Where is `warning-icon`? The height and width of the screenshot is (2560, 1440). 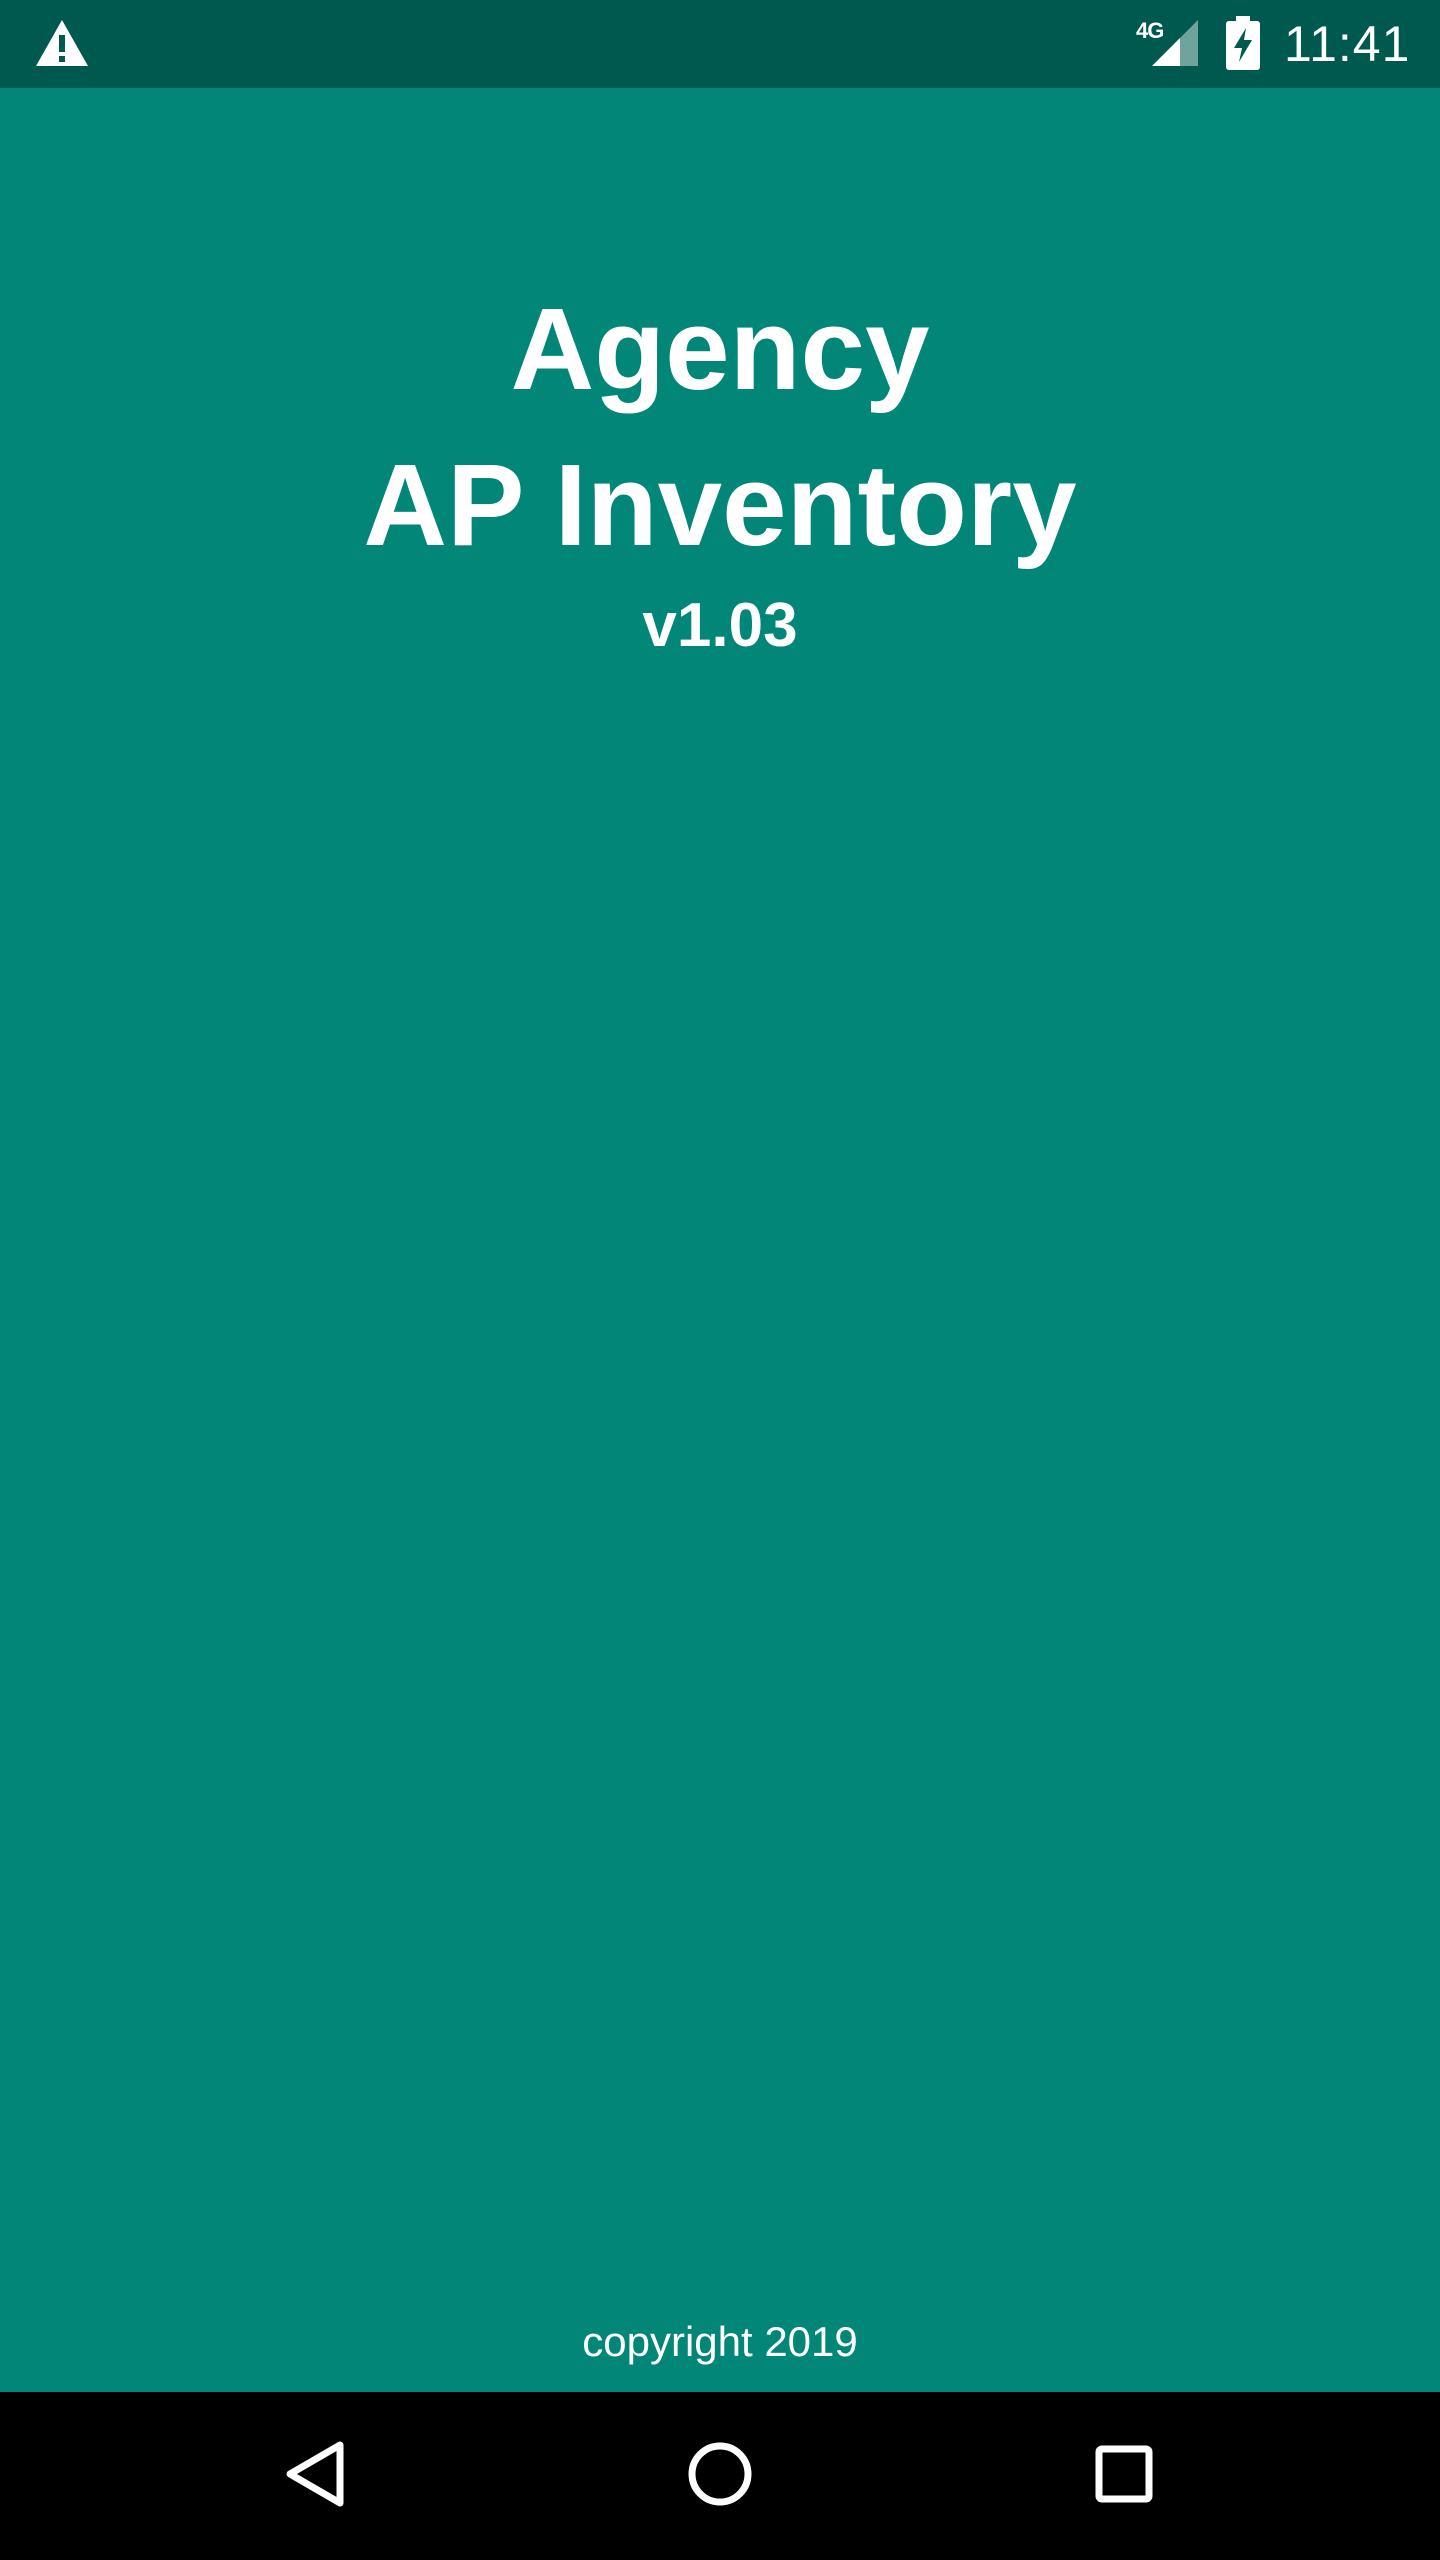 warning-icon is located at coordinates (62, 43).